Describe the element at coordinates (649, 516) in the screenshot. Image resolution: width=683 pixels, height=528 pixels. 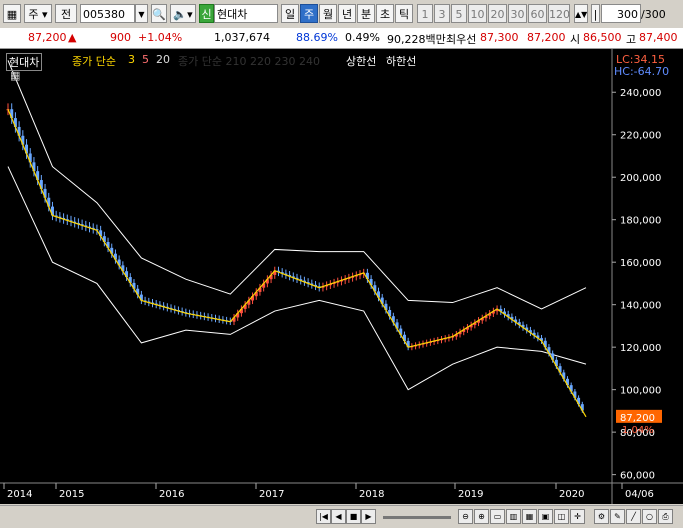
I see `circle-tool-icon: ○` at that location.